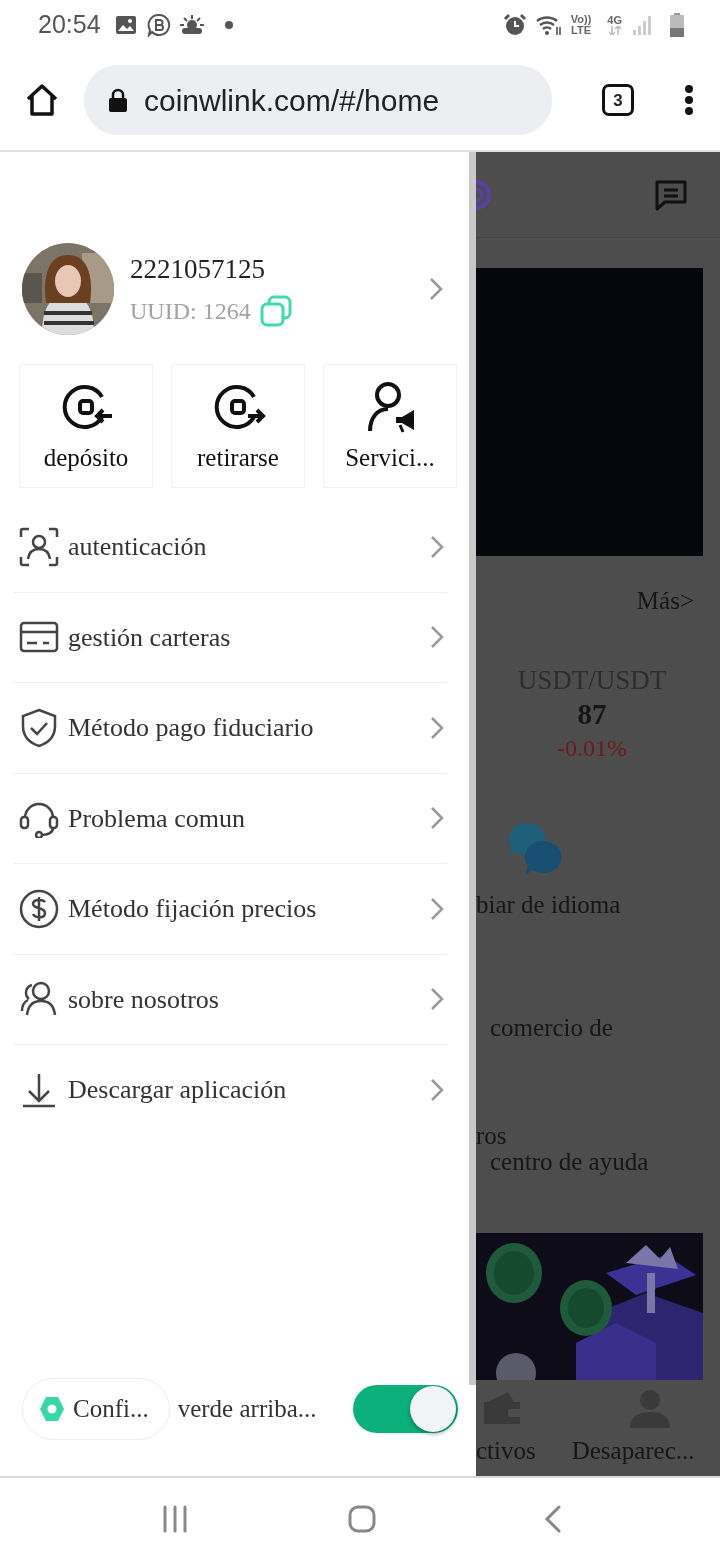  What do you see at coordinates (228, 25) in the screenshot?
I see `notification-dot-icon` at bounding box center [228, 25].